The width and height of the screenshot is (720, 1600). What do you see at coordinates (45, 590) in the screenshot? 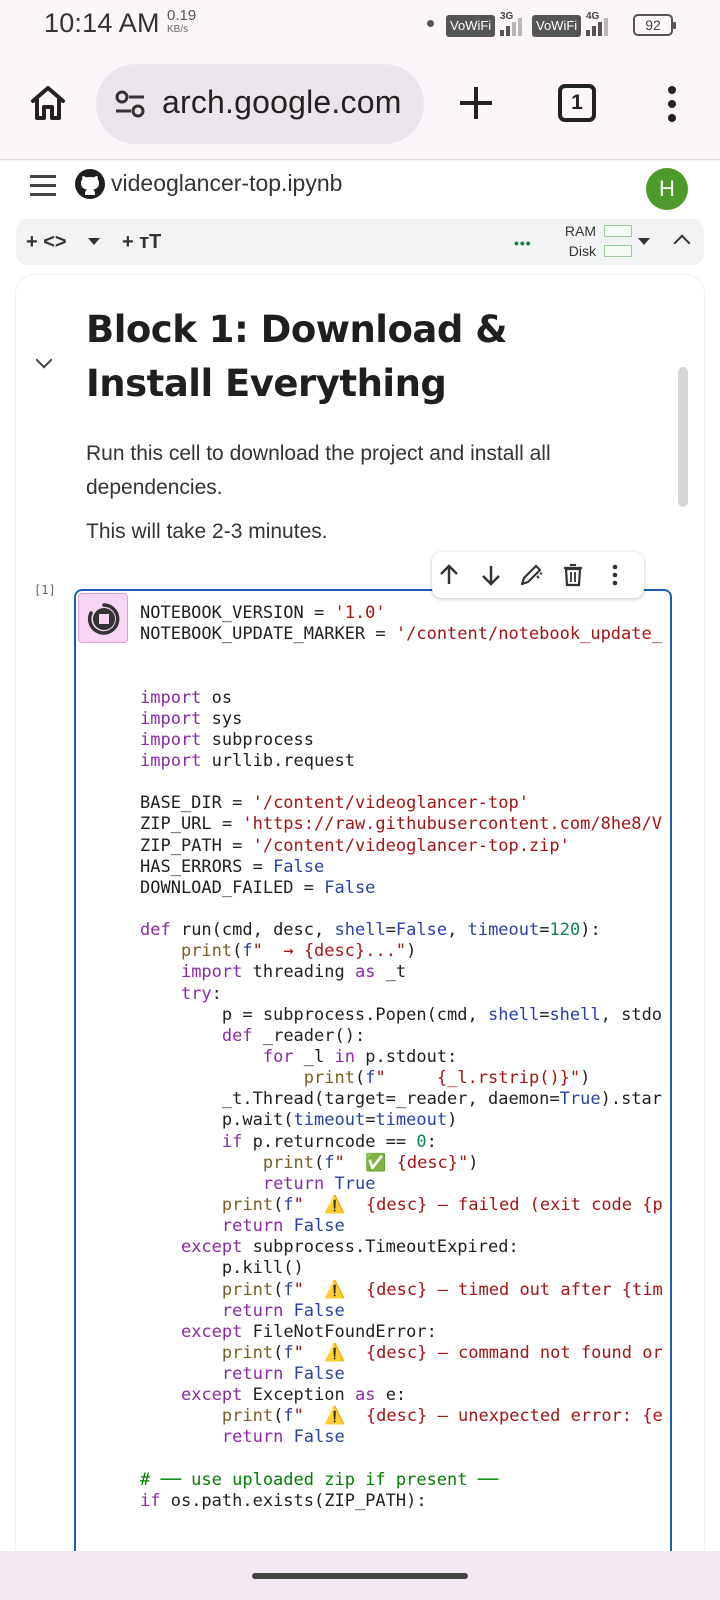
I see `execution-count: [1]` at bounding box center [45, 590].